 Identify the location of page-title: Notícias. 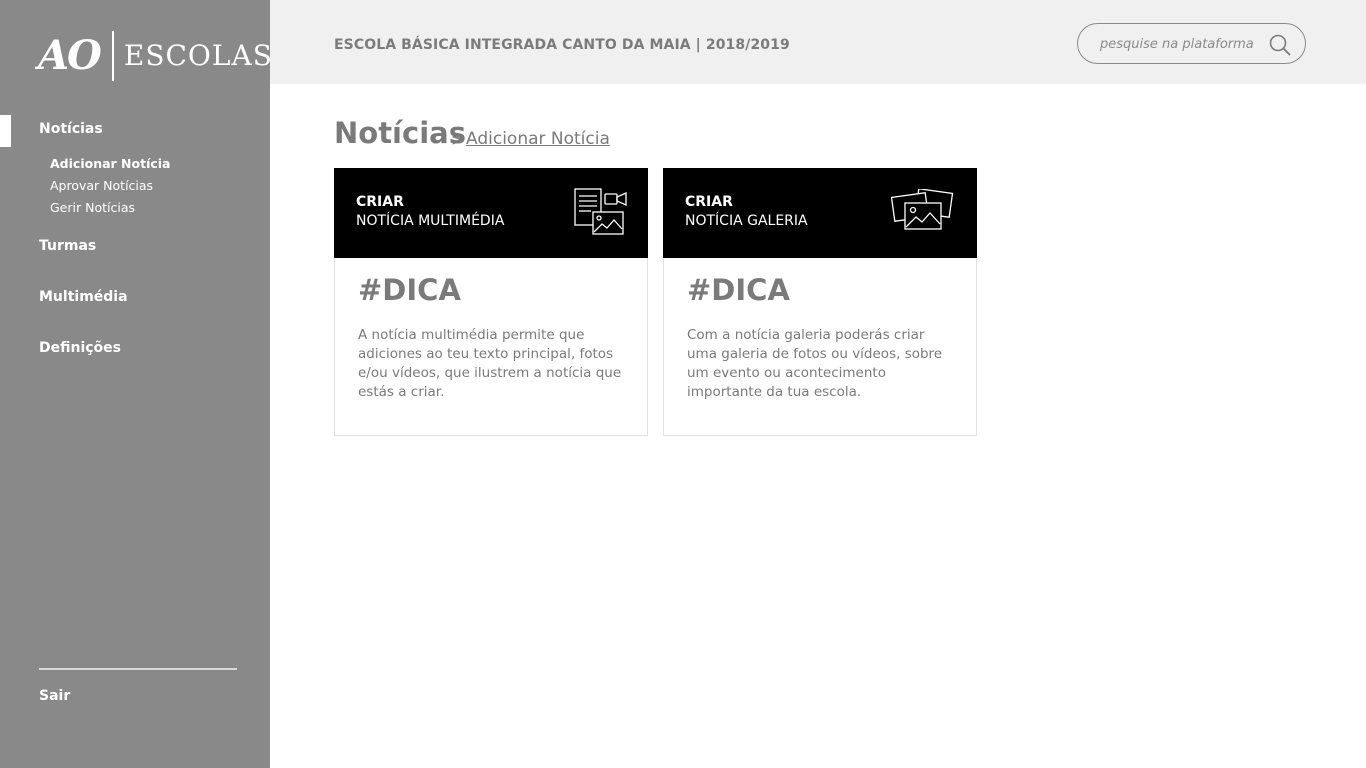
(400, 133).